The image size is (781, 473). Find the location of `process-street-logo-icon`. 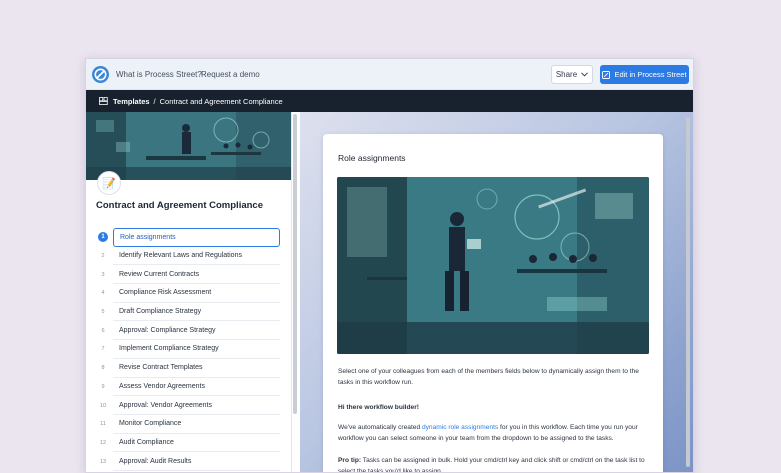

process-street-logo-icon is located at coordinates (100, 74).